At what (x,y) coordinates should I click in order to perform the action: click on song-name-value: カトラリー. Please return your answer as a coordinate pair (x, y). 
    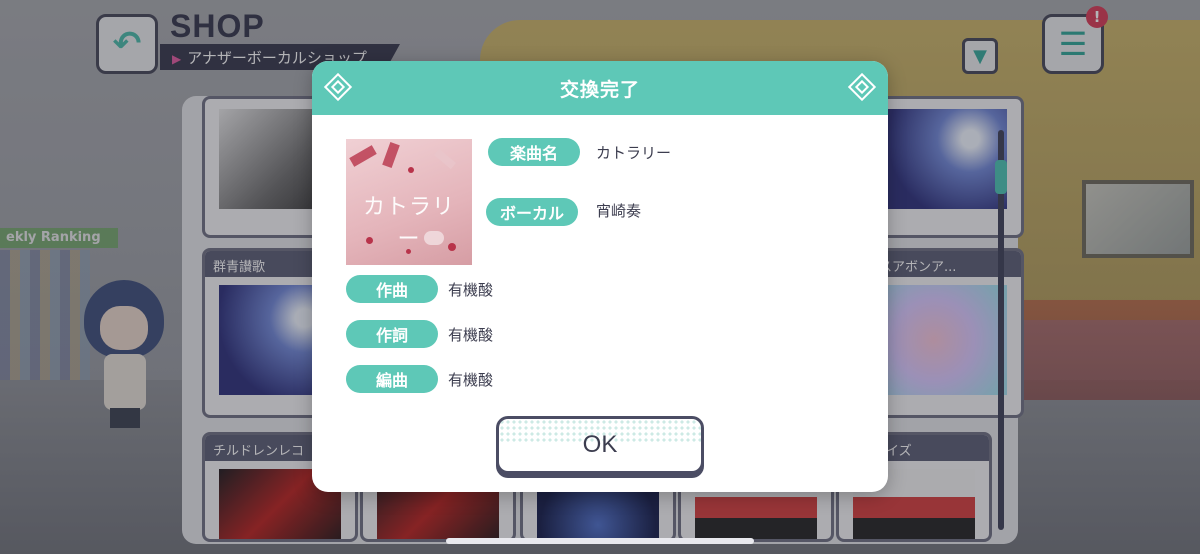
    Looking at the image, I should click on (634, 153).